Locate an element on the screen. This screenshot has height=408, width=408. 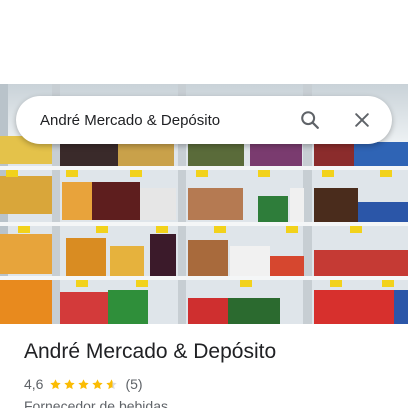
star-rating is located at coordinates (84, 384).